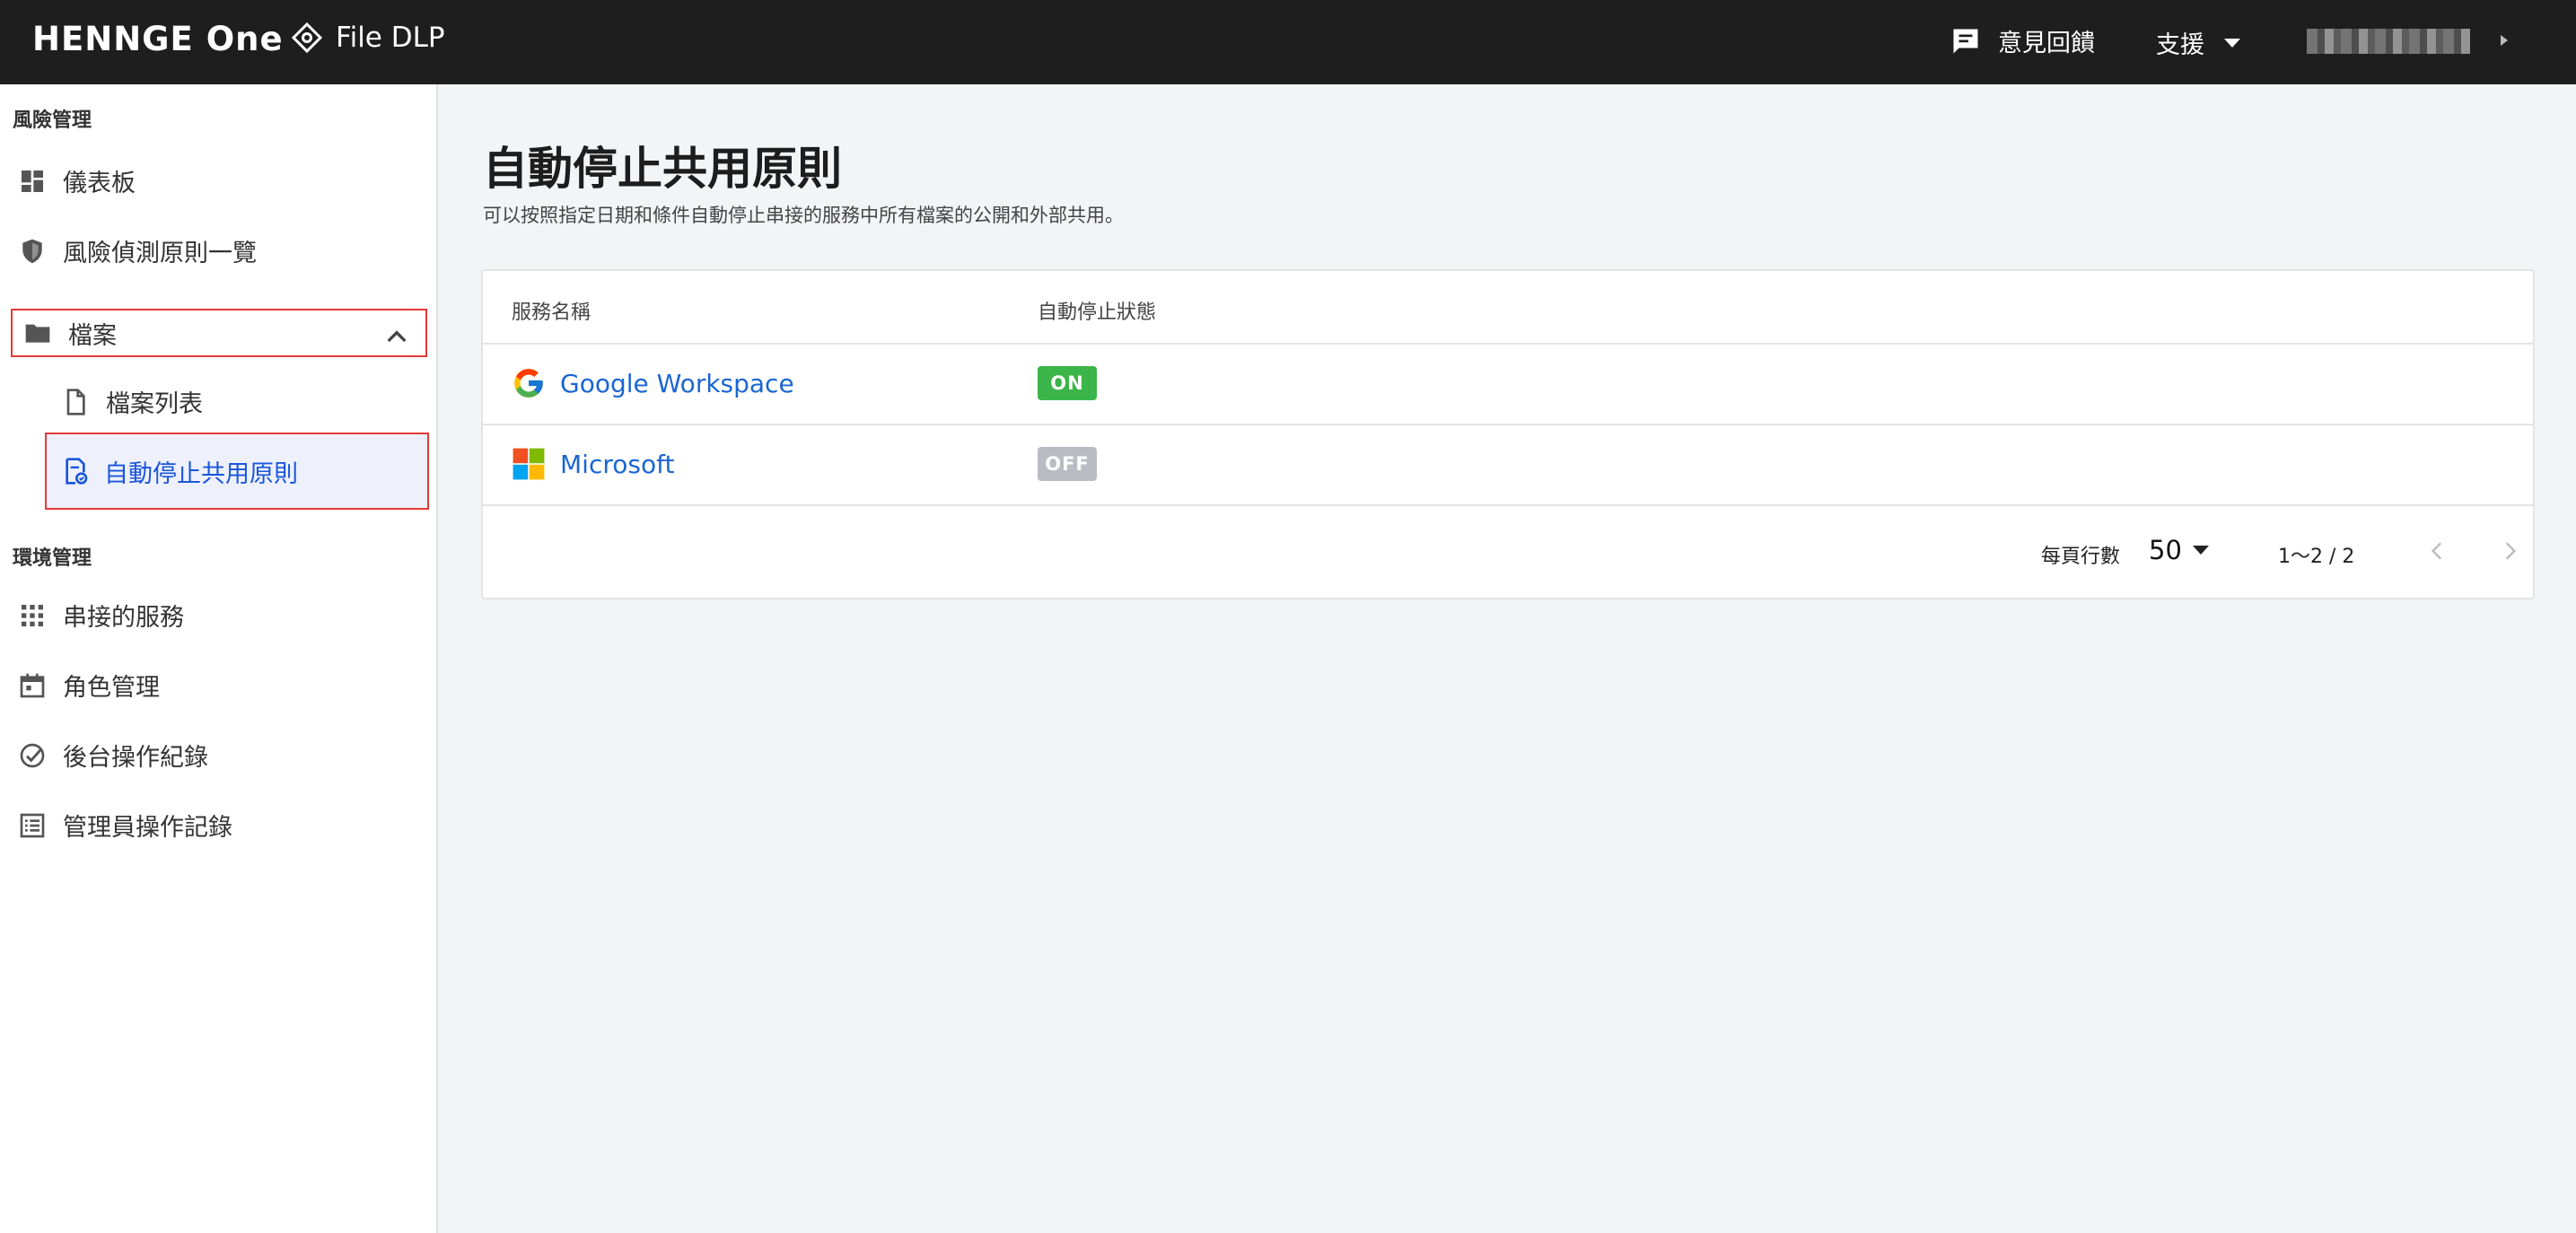 The image size is (2576, 1233). I want to click on list-icon, so click(32, 825).